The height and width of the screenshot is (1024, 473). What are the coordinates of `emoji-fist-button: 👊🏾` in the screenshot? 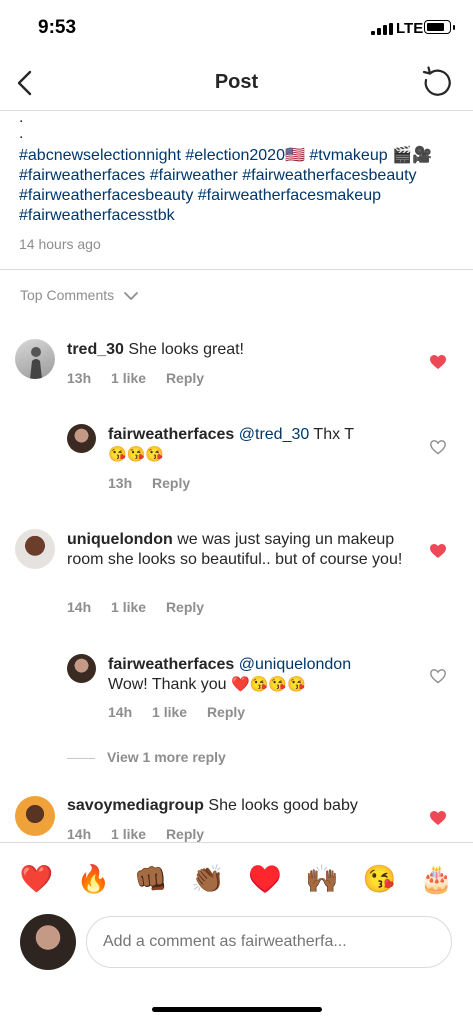 It's located at (151, 879).